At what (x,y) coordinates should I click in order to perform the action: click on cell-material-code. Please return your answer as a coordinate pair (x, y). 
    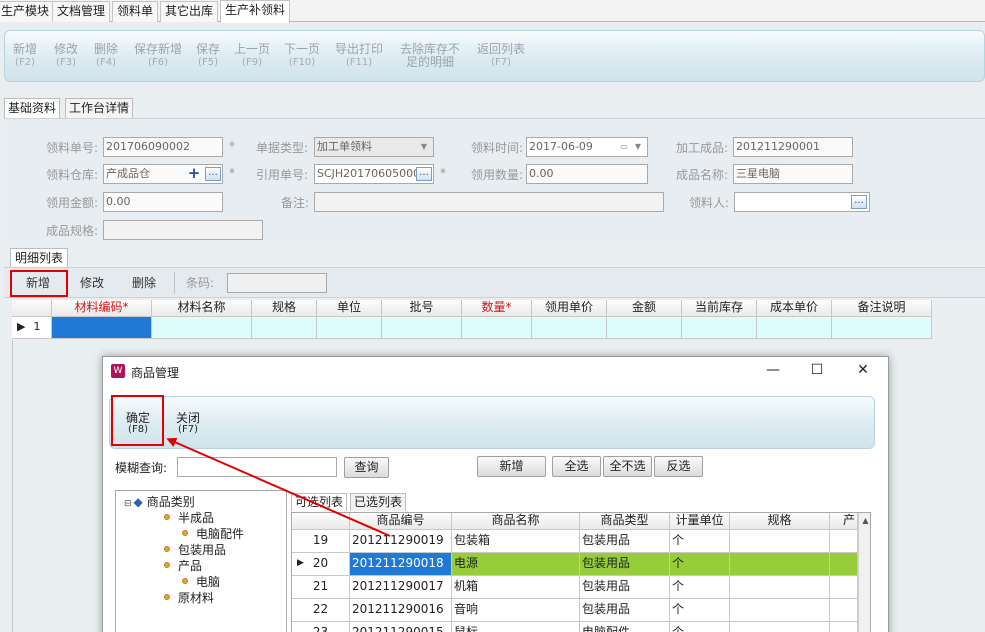
    Looking at the image, I should click on (102, 328).